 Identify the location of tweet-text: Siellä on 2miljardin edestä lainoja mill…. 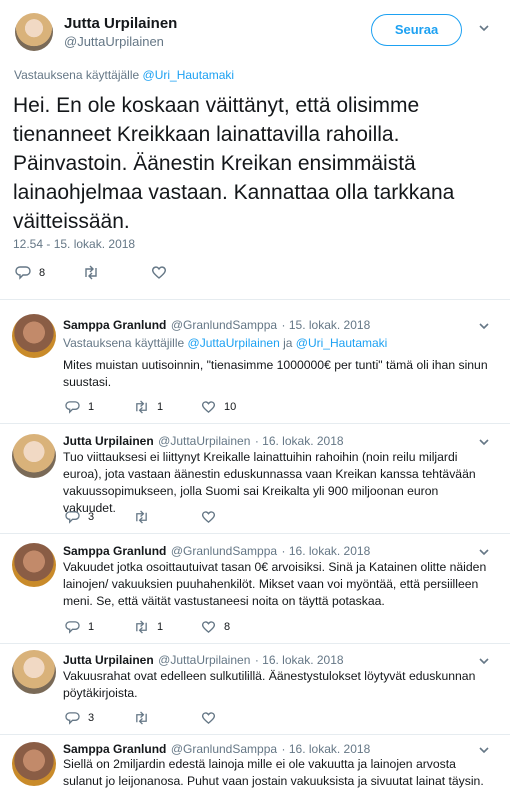
(273, 772).